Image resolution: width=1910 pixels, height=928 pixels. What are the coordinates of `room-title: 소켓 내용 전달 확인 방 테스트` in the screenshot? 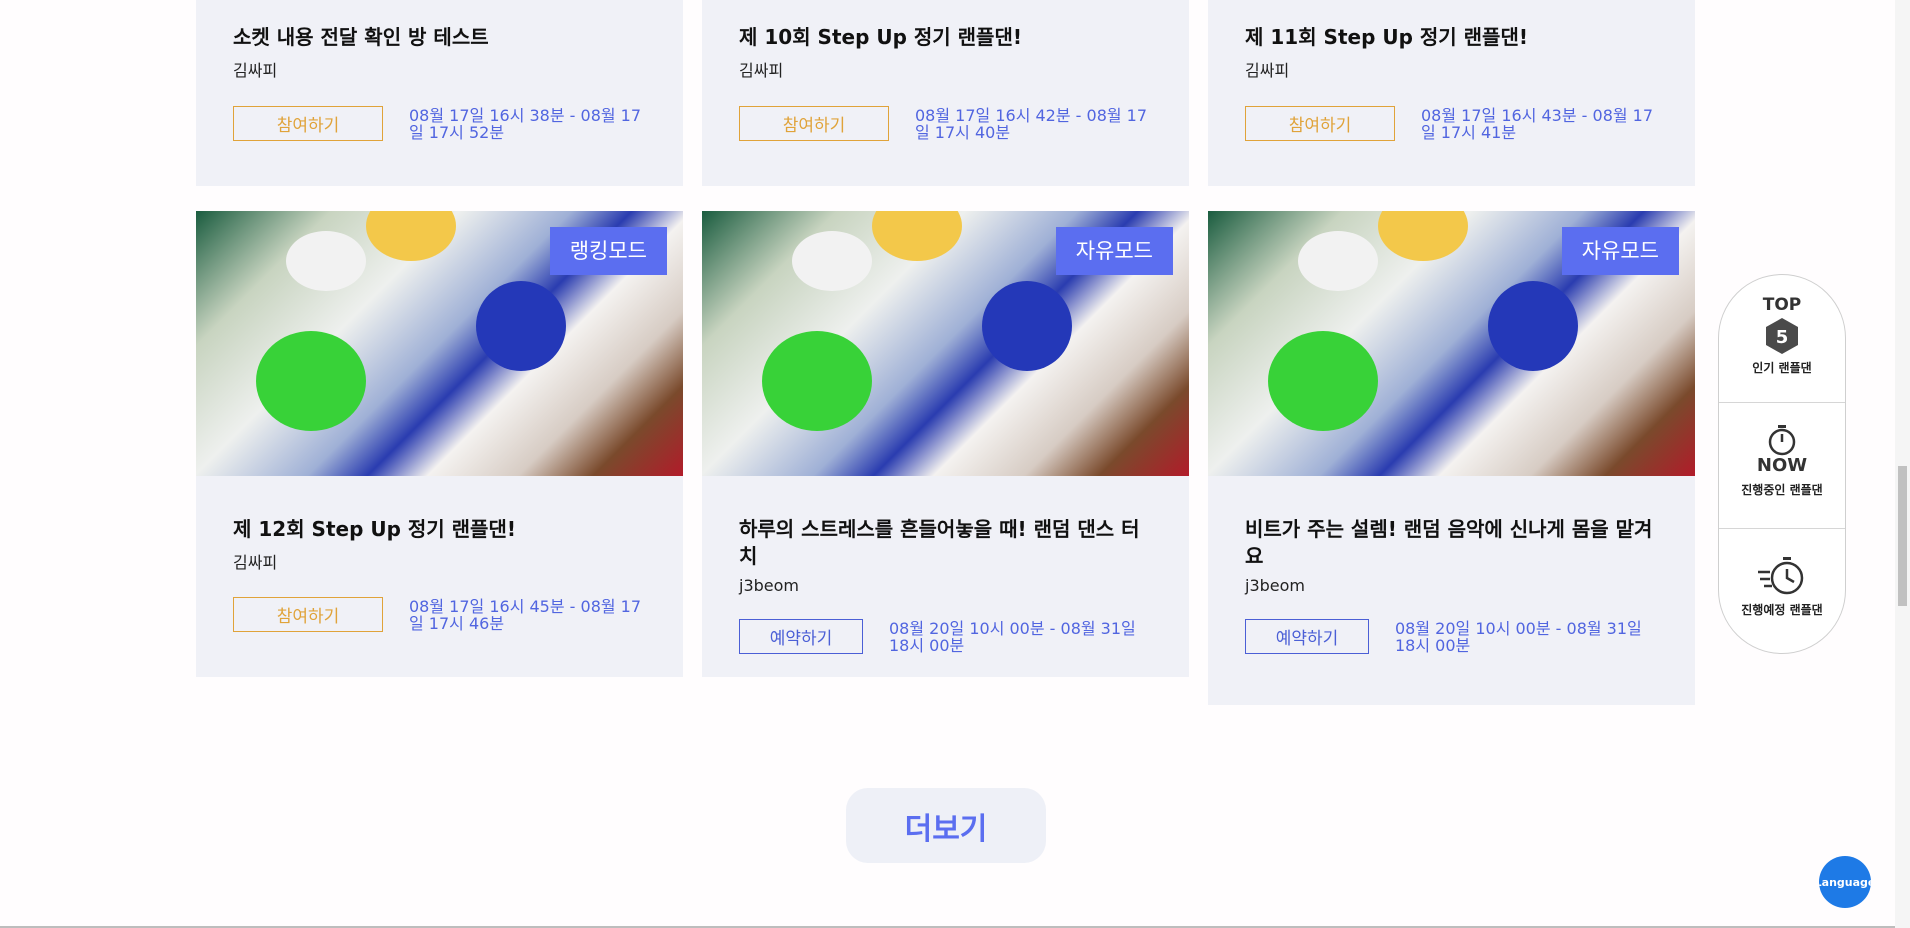 It's located at (361, 37).